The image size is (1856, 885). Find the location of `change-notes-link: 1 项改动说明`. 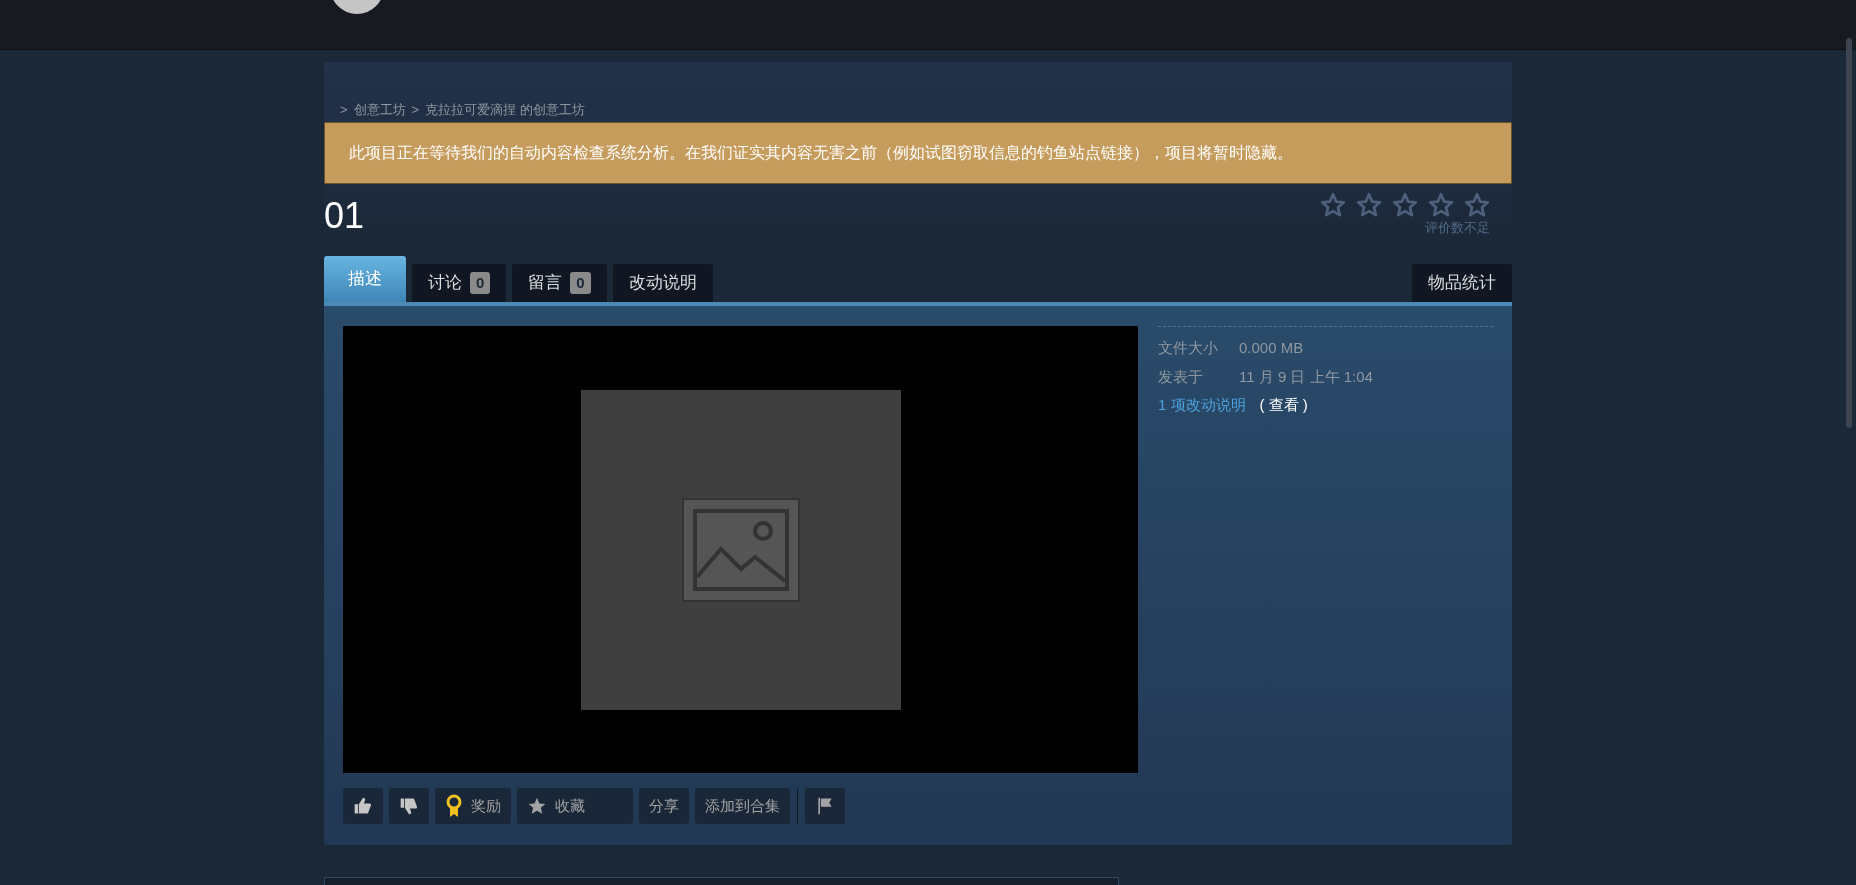

change-notes-link: 1 项改动说明 is located at coordinates (1202, 405).